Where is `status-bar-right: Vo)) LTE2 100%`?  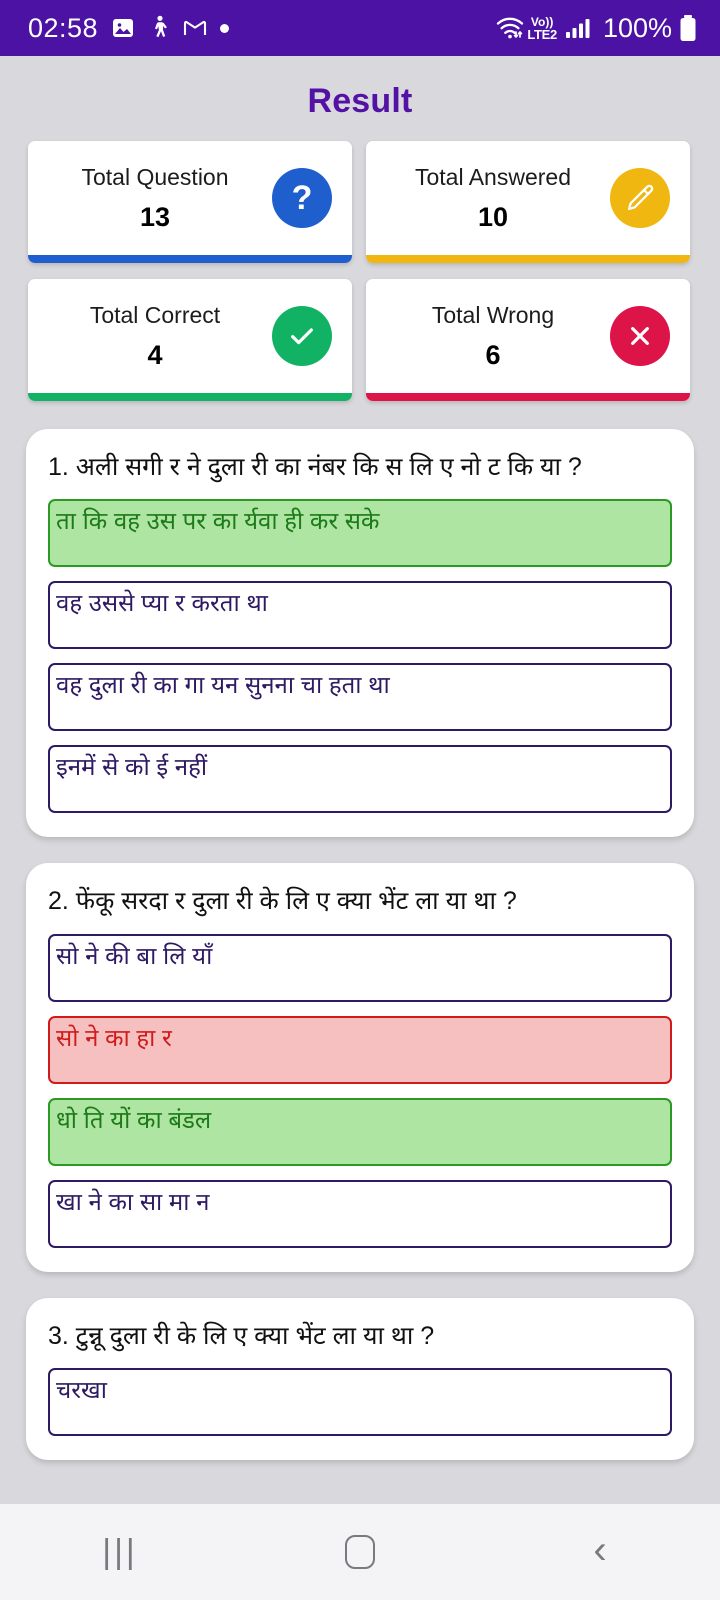
status-bar-right: Vo)) LTE2 100% is located at coordinates (596, 28).